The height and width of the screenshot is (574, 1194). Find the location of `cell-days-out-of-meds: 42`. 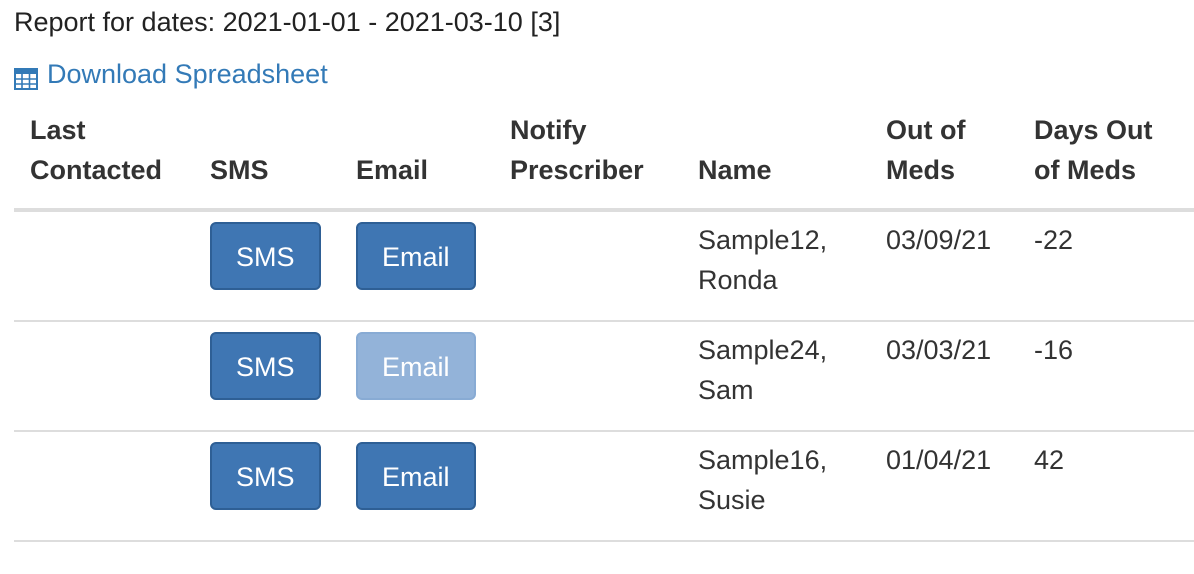

cell-days-out-of-meds: 42 is located at coordinates (1106, 486).